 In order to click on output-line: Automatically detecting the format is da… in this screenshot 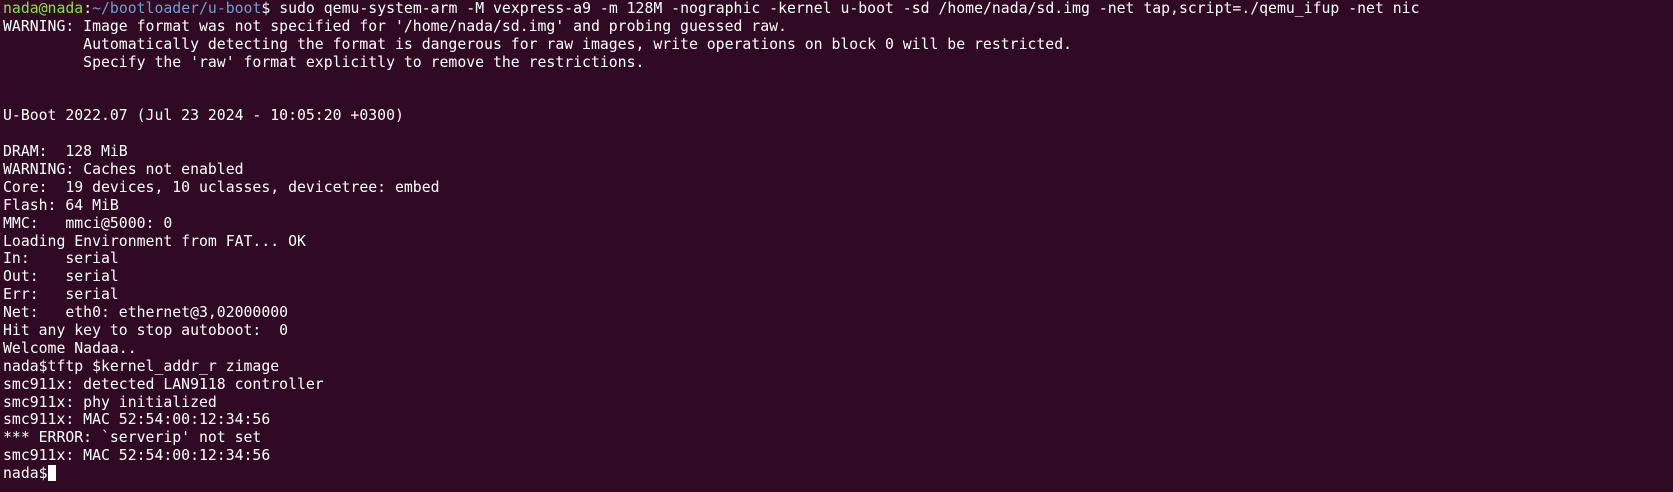, I will do `click(538, 44)`.